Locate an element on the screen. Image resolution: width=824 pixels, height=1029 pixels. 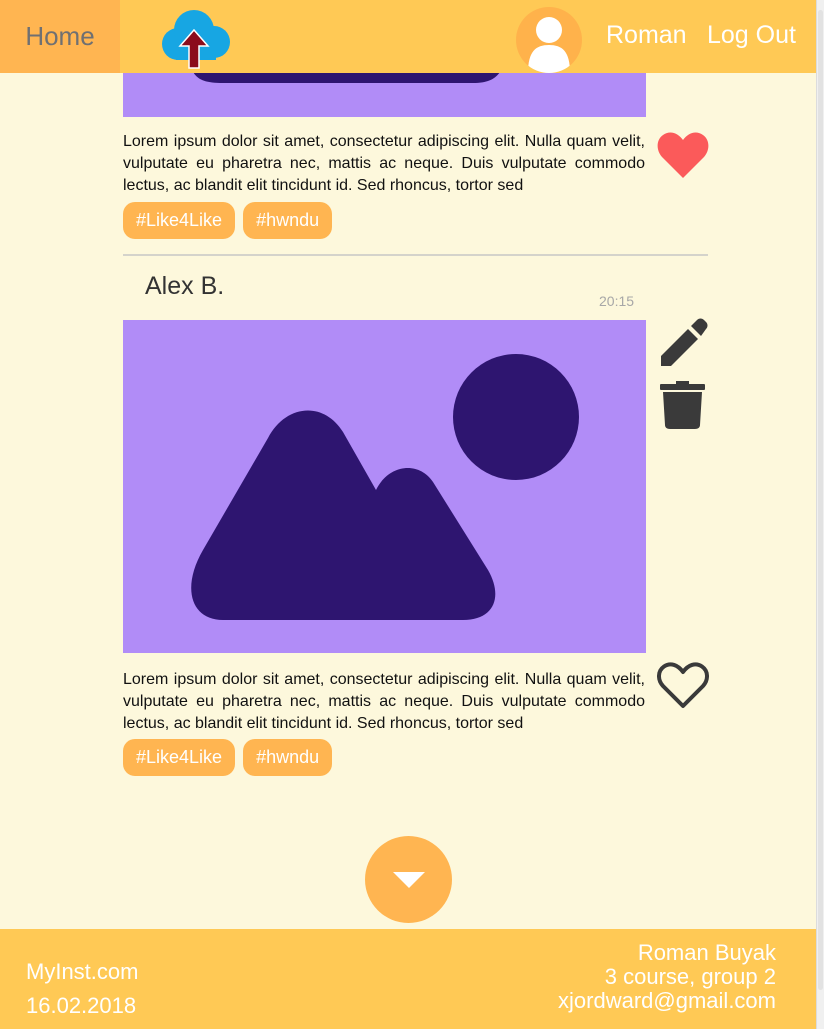
cloud-upload-icon is located at coordinates (196, 38).